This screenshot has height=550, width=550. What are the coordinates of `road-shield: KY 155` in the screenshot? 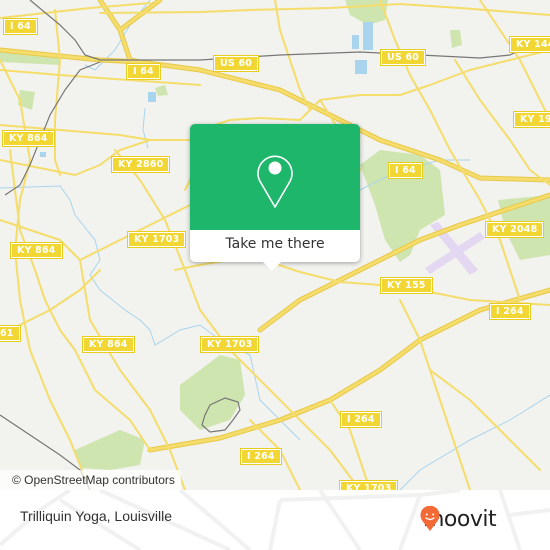 It's located at (406, 285).